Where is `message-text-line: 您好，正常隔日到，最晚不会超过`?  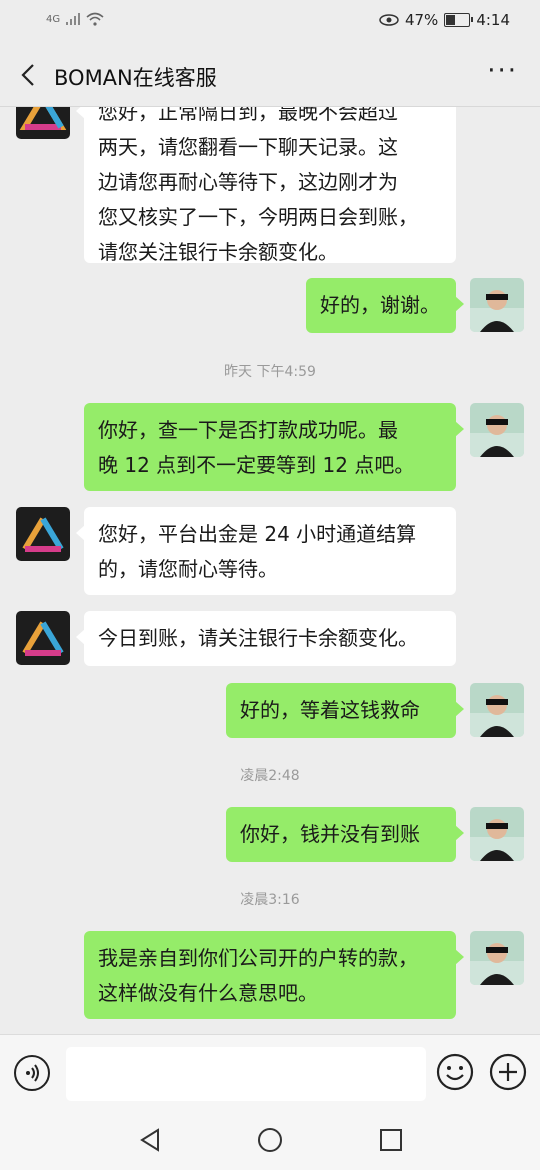
message-text-line: 您好，正常隔日到，最晚不会超过 is located at coordinates (248, 115).